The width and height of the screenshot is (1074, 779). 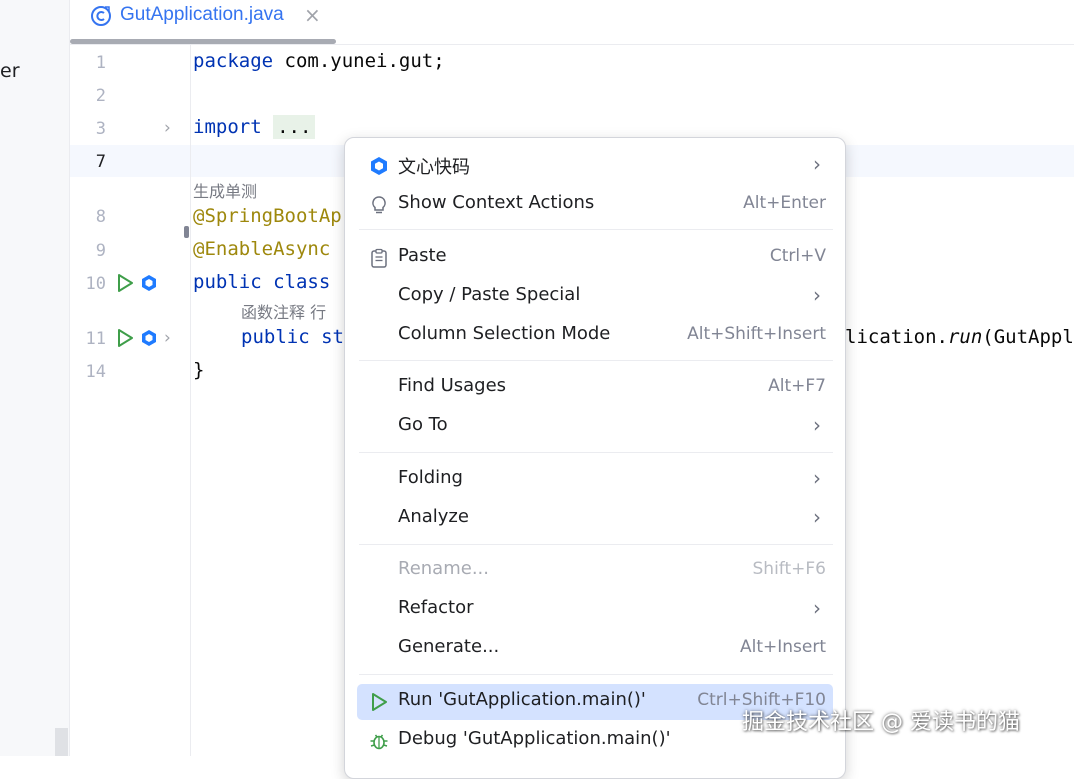 I want to click on project-panel: er, so click(x=35, y=378).